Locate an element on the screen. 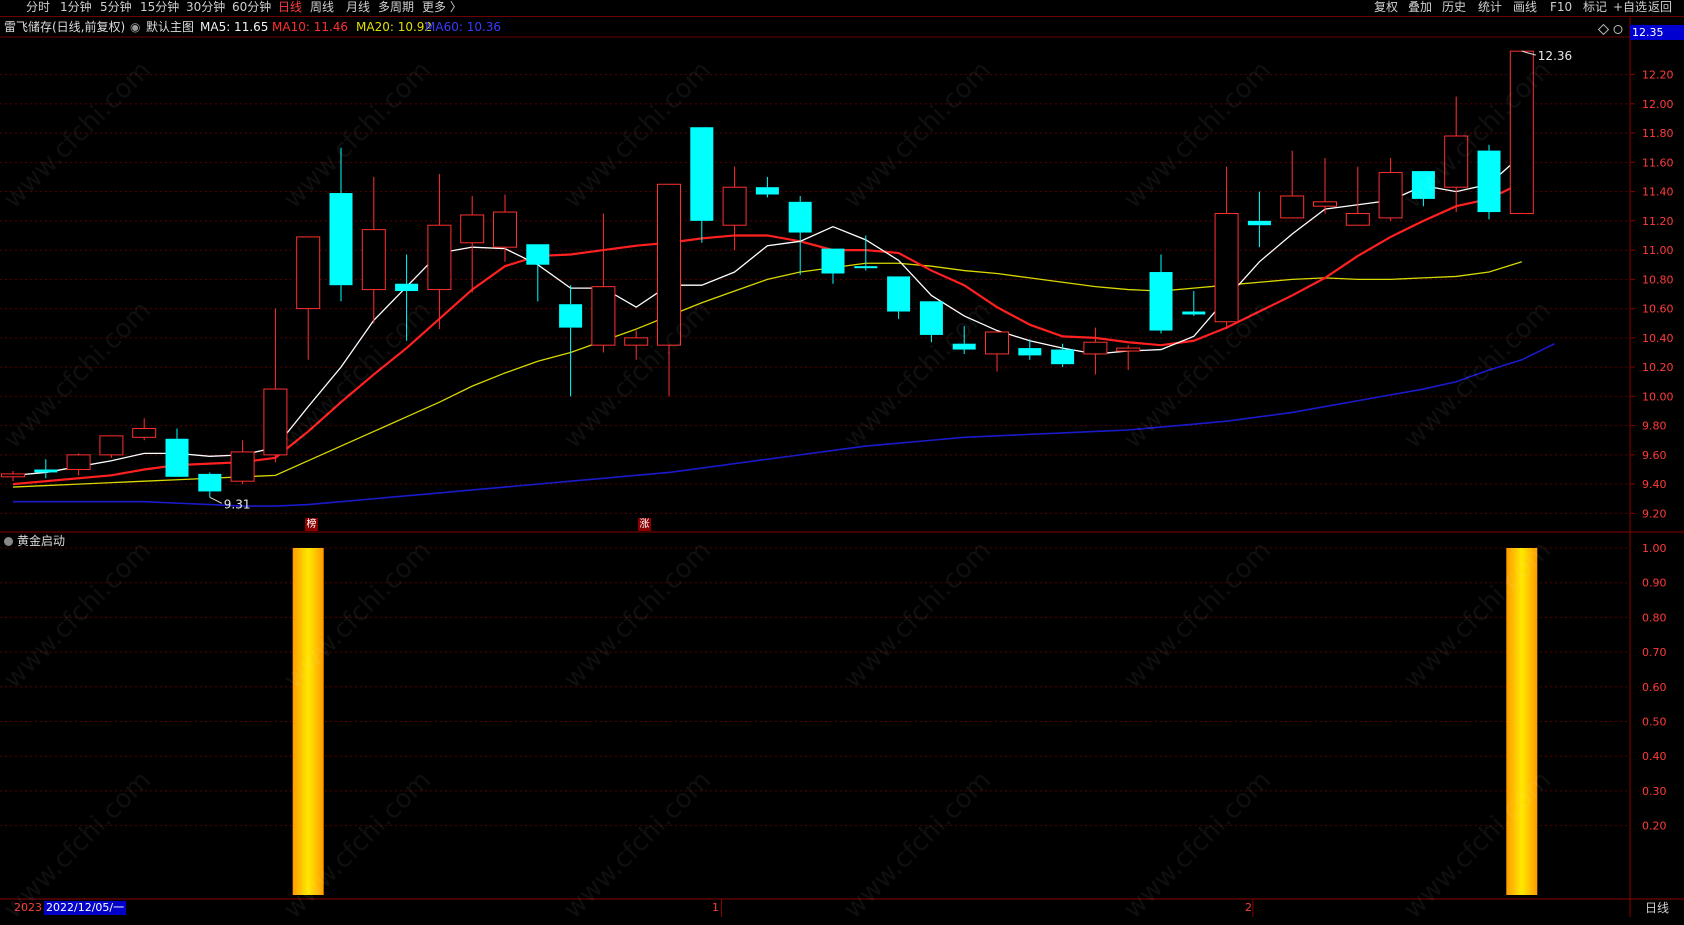  price-axis-label-1: 9.40 is located at coordinates (1654, 484).